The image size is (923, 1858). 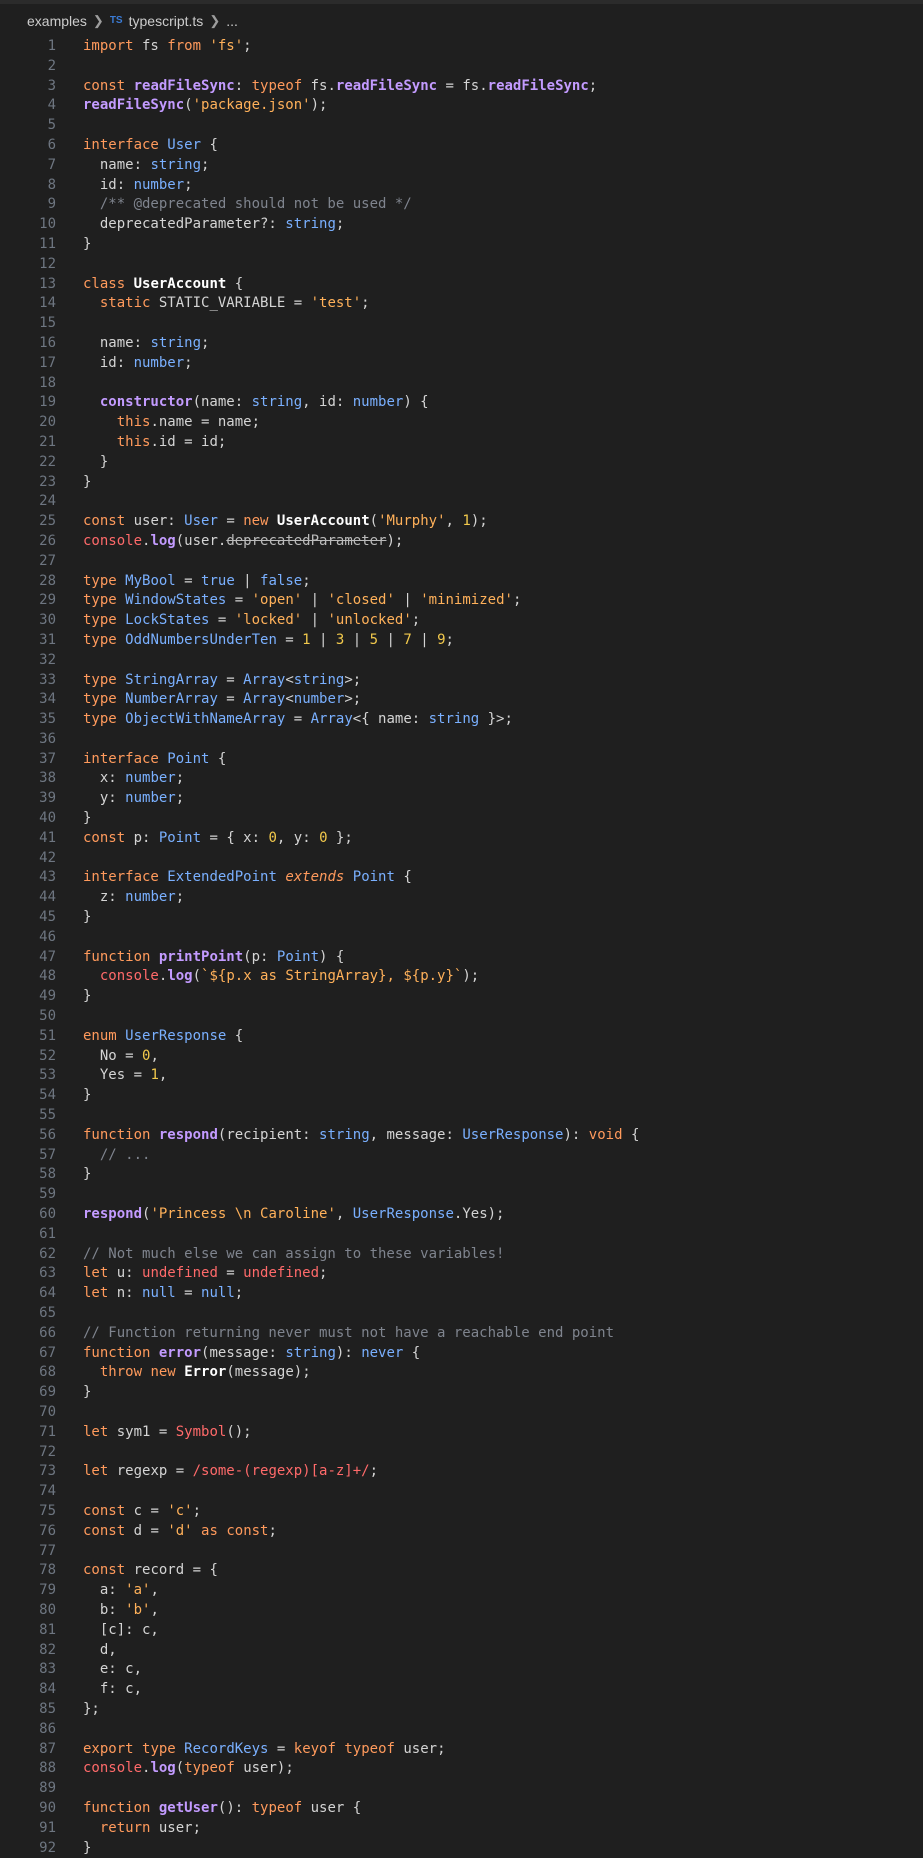 What do you see at coordinates (461, 1413) in the screenshot?
I see `code-line: 70` at bounding box center [461, 1413].